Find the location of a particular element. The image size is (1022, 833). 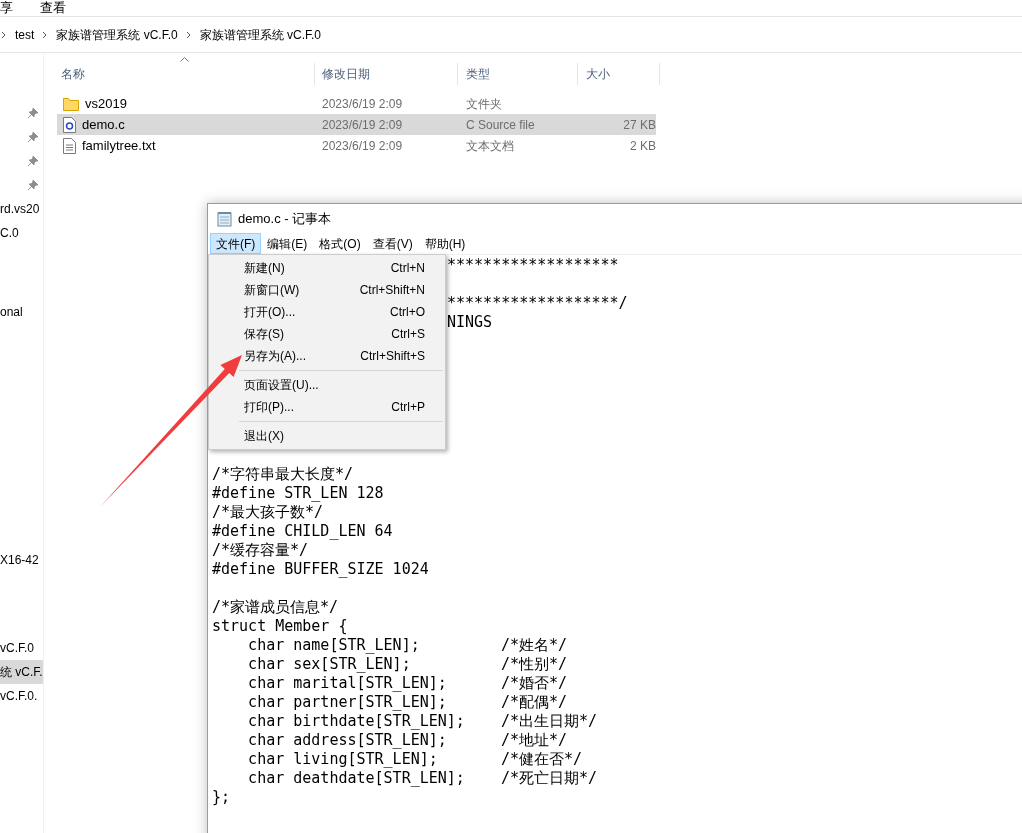

menu-bar-item: 帮助(H) is located at coordinates (445, 243).